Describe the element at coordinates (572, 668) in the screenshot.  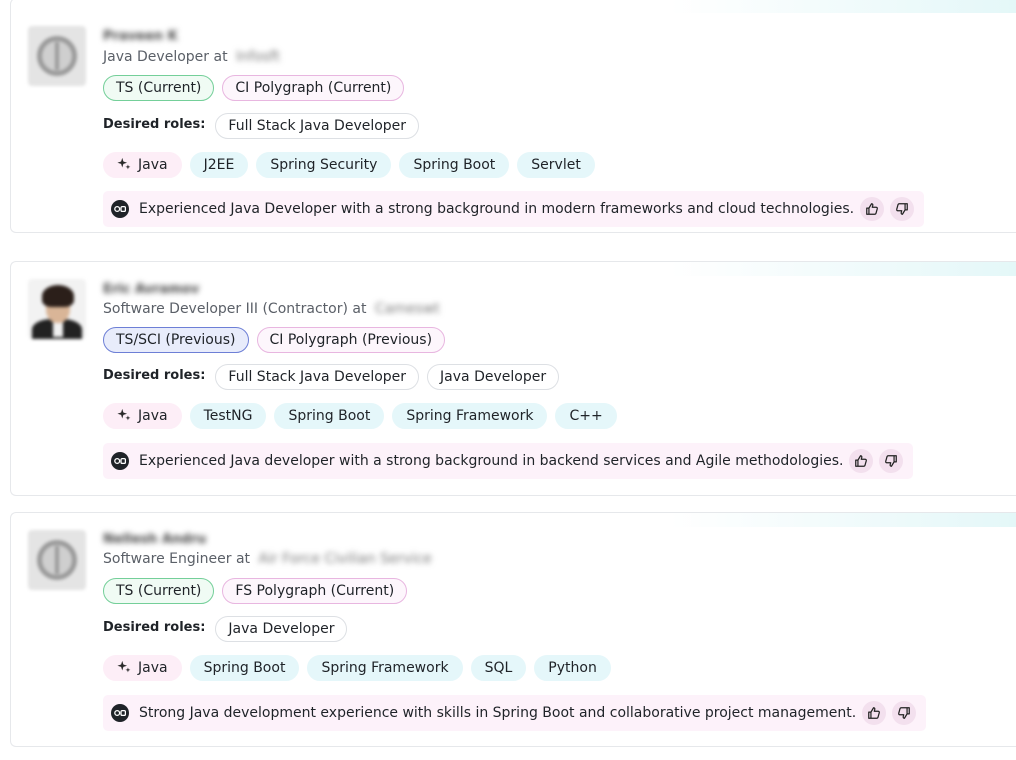
I see `skill-chip: Python` at that location.